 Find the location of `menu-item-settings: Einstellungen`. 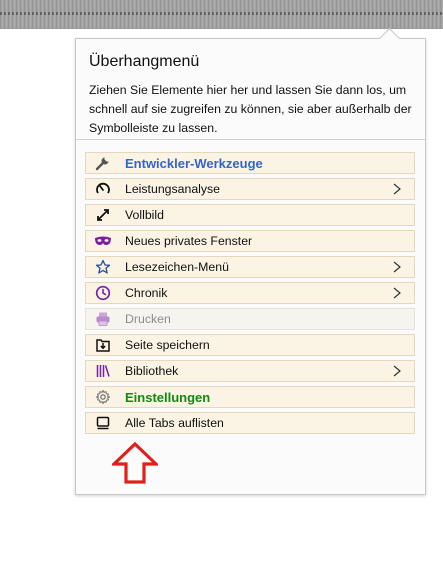

menu-item-settings: Einstellungen is located at coordinates (250, 397).